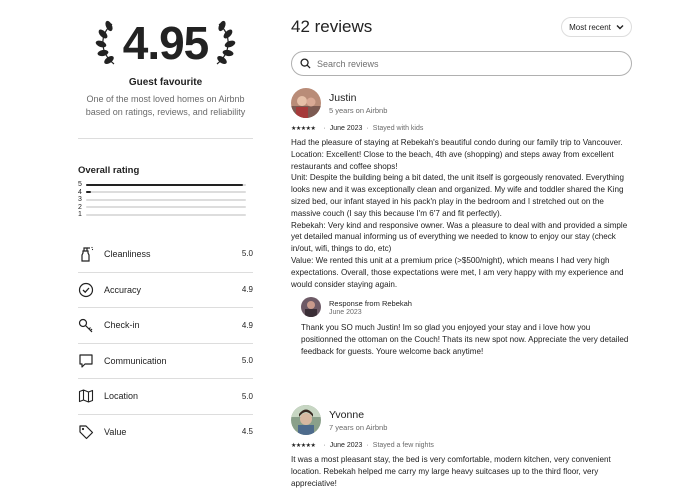  What do you see at coordinates (86, 361) in the screenshot?
I see `chat-bubble-icon` at bounding box center [86, 361].